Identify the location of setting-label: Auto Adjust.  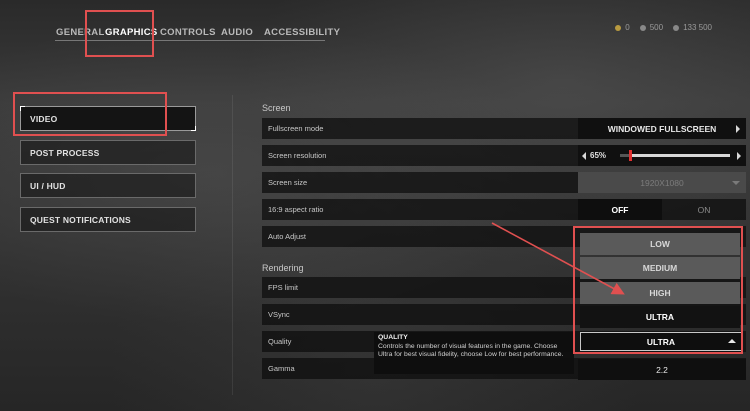
(287, 236).